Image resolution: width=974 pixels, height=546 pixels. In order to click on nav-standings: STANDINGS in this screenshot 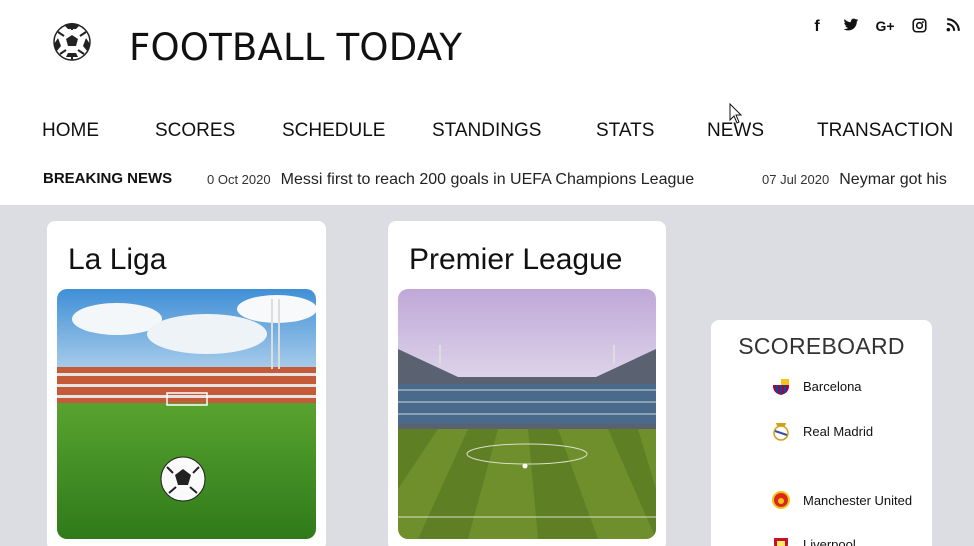, I will do `click(486, 131)`.